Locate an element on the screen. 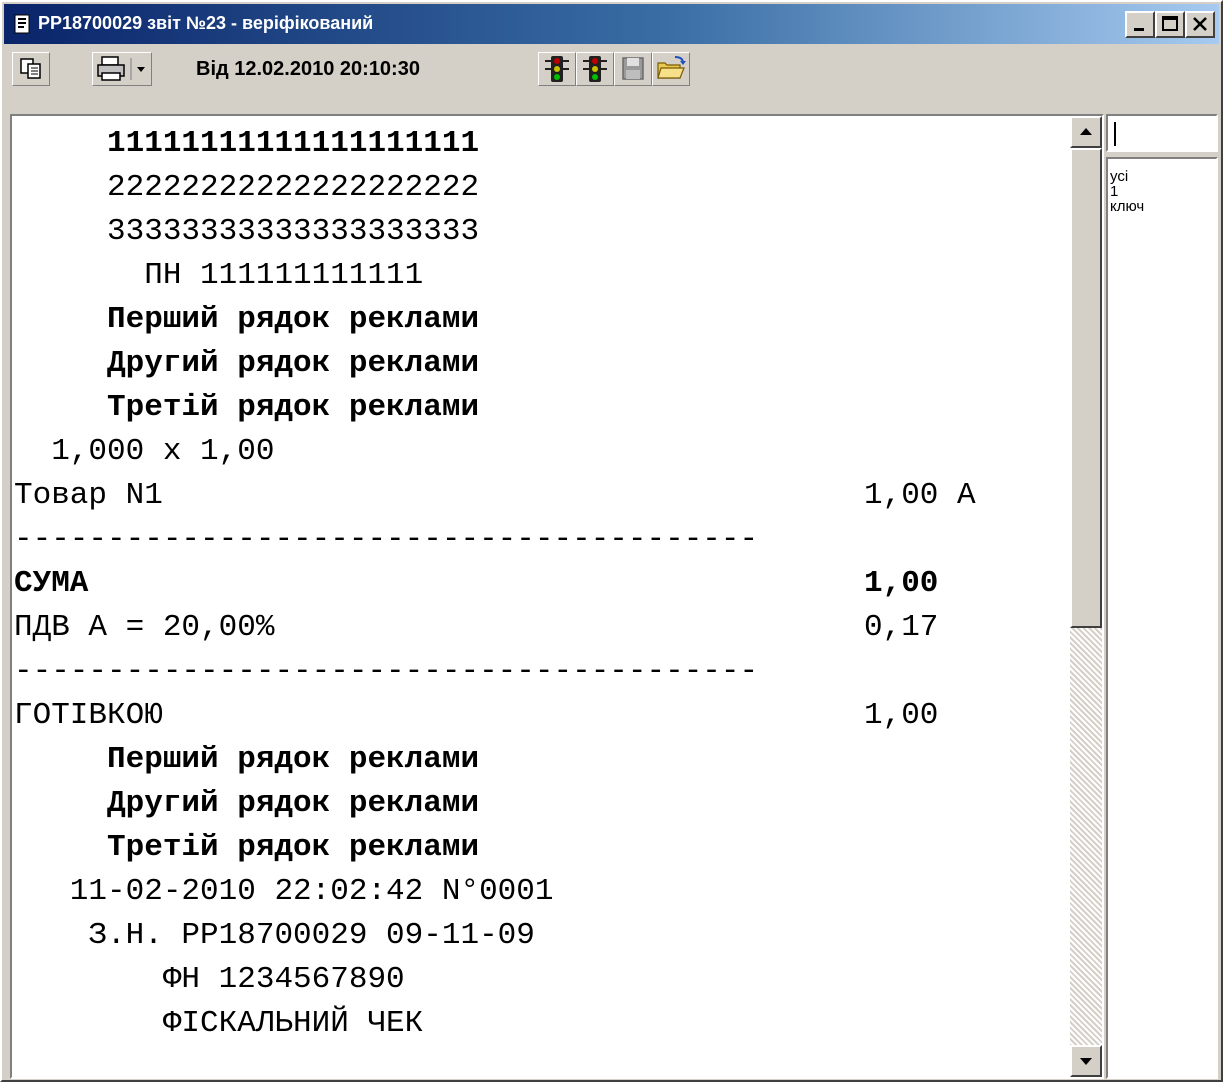 The image size is (1223, 1082). dropdown-arrow-icon is located at coordinates (141, 69).